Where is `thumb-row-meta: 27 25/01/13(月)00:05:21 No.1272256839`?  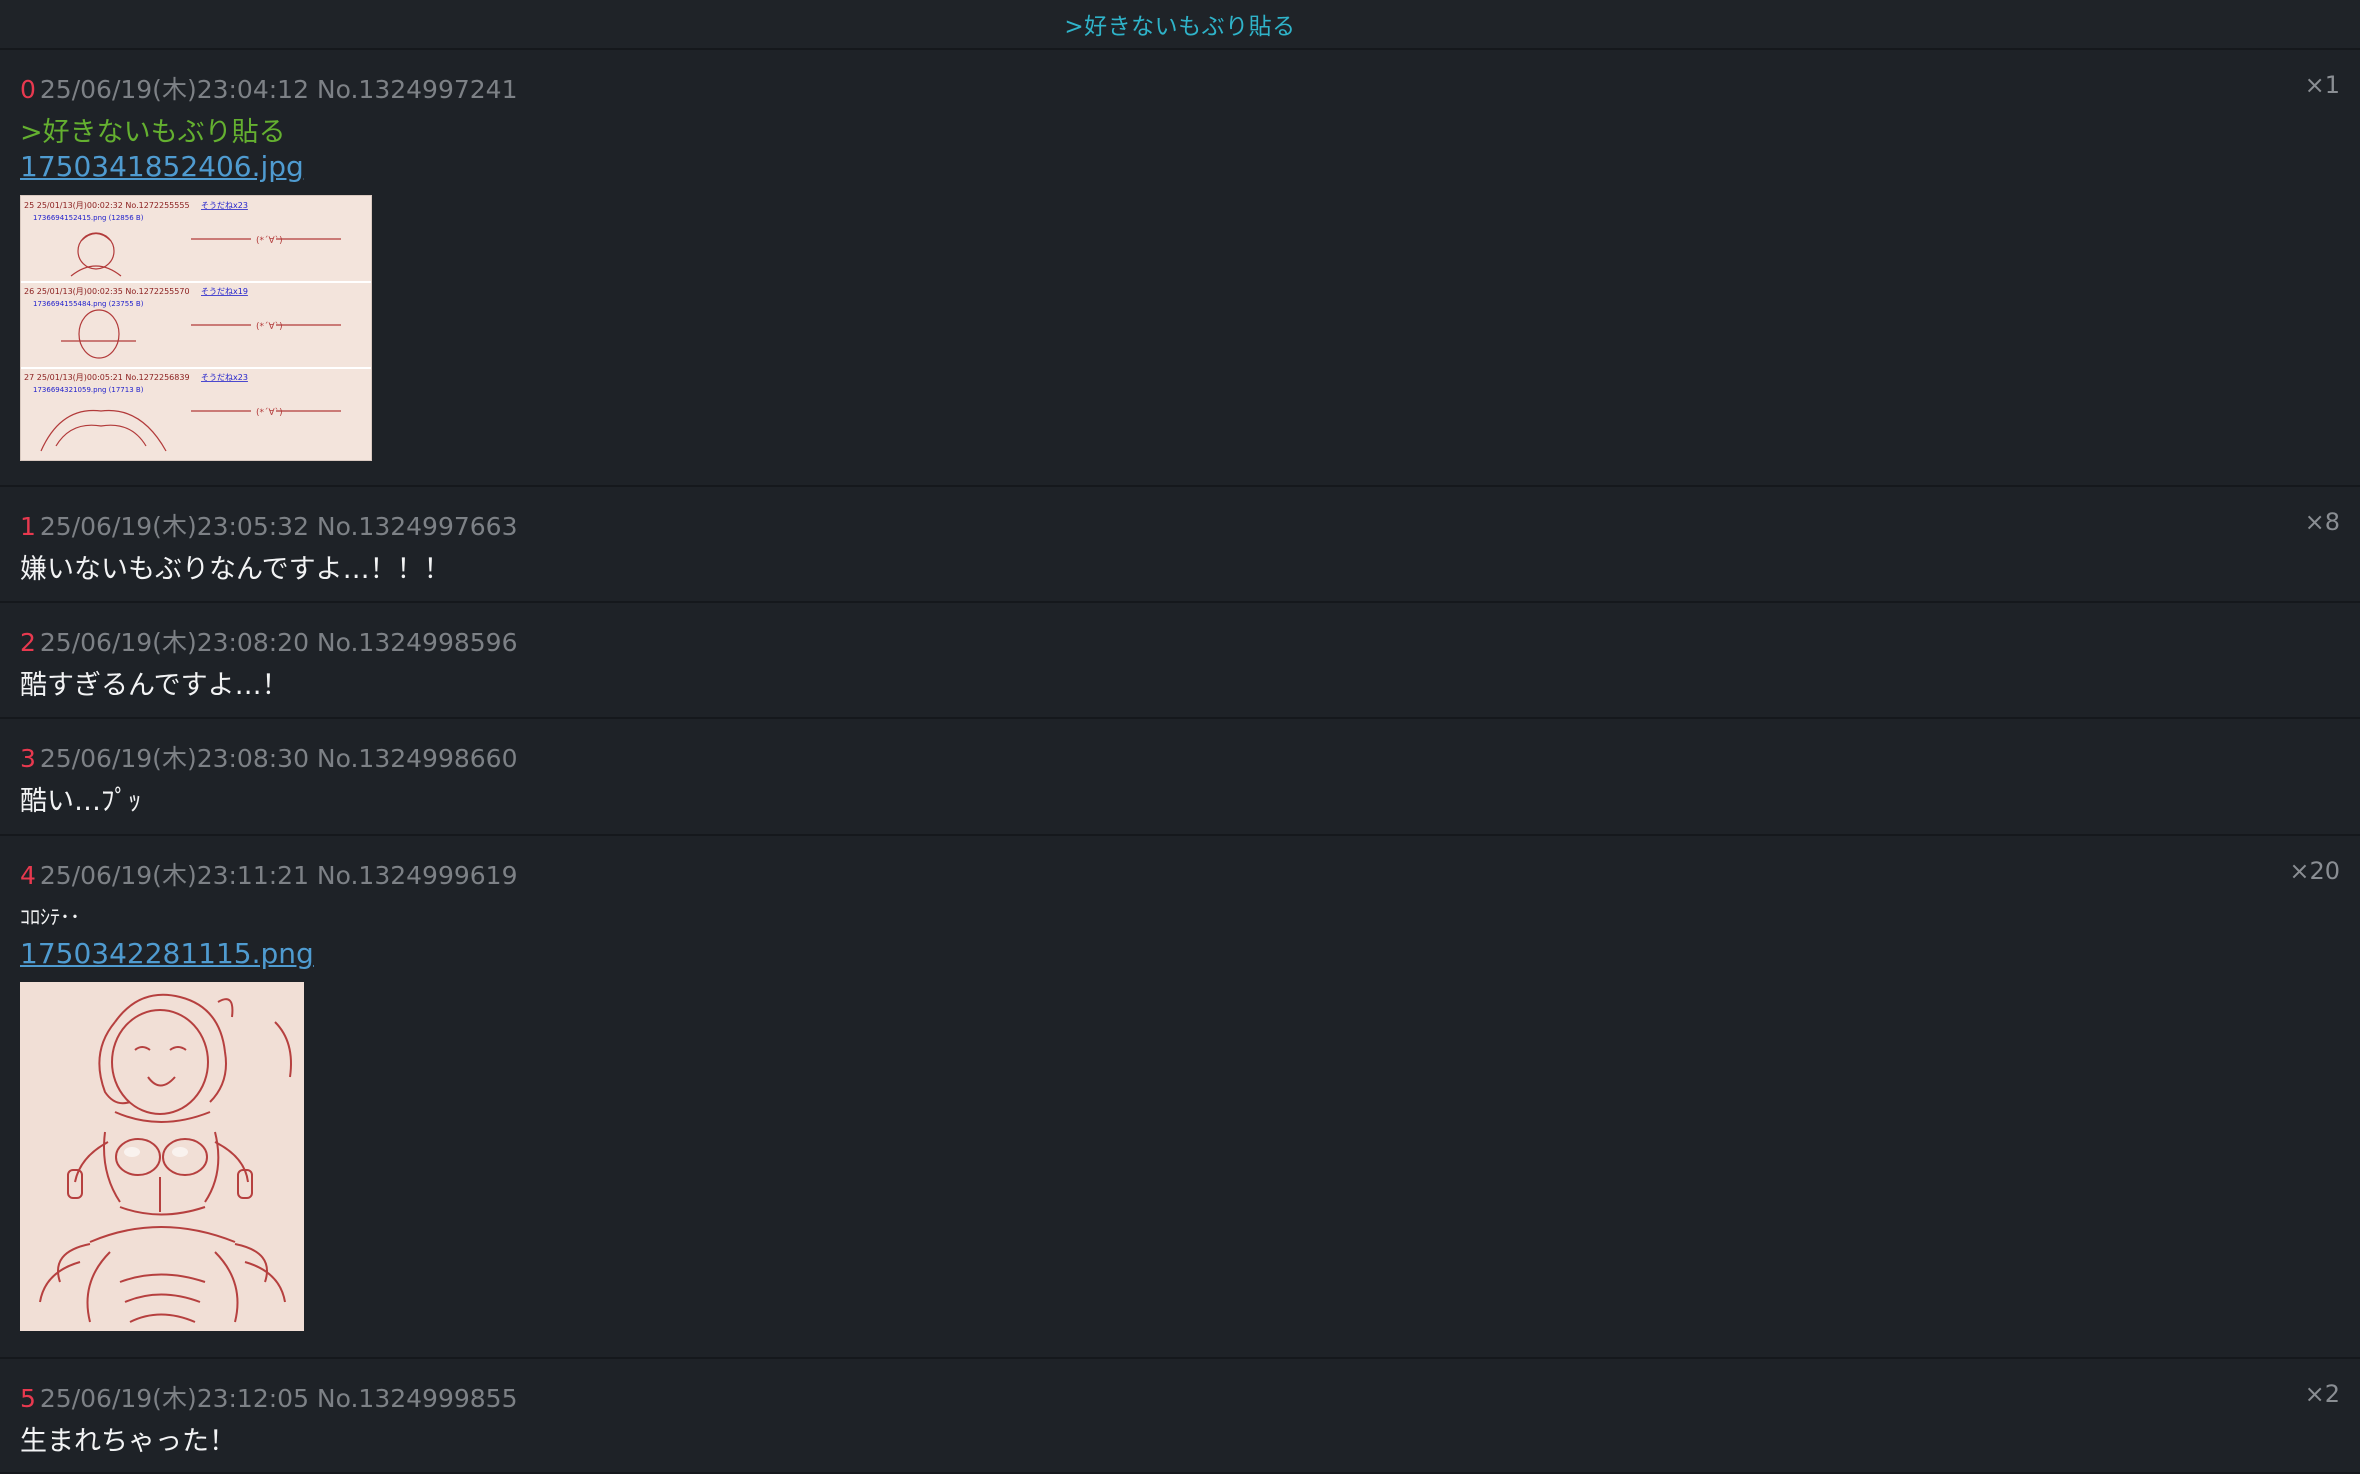 thumb-row-meta: 27 25/01/13(月)00:05:21 No.1272256839 is located at coordinates (107, 377).